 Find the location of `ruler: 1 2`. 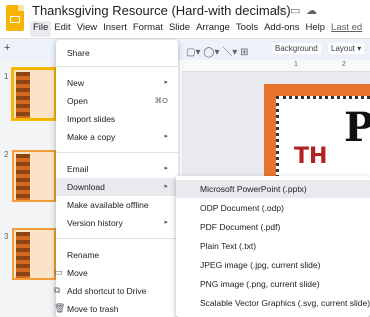

ruler: 1 2 is located at coordinates (276, 66).